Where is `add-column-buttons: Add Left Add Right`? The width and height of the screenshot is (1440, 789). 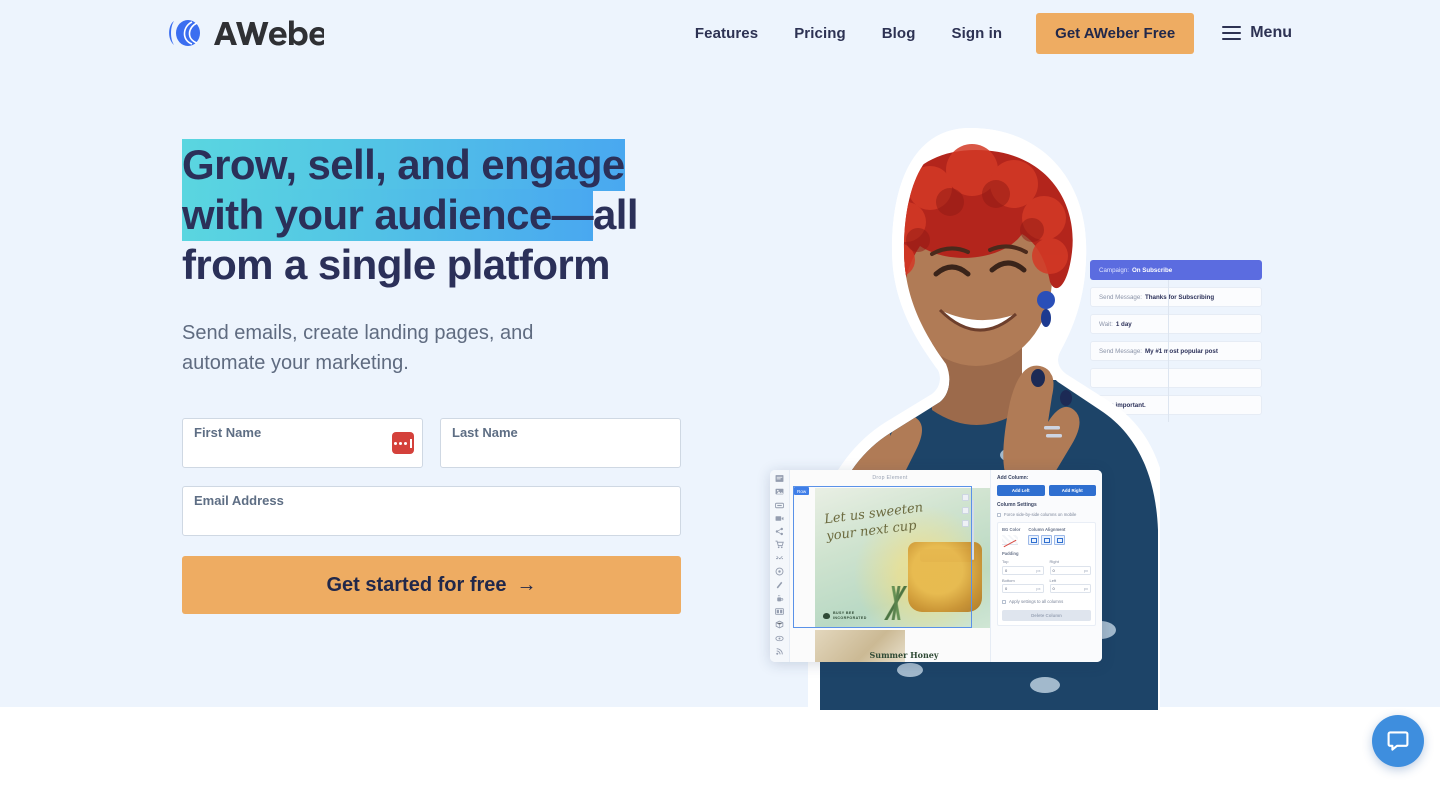 add-column-buttons: Add Left Add Right is located at coordinates (1046, 490).